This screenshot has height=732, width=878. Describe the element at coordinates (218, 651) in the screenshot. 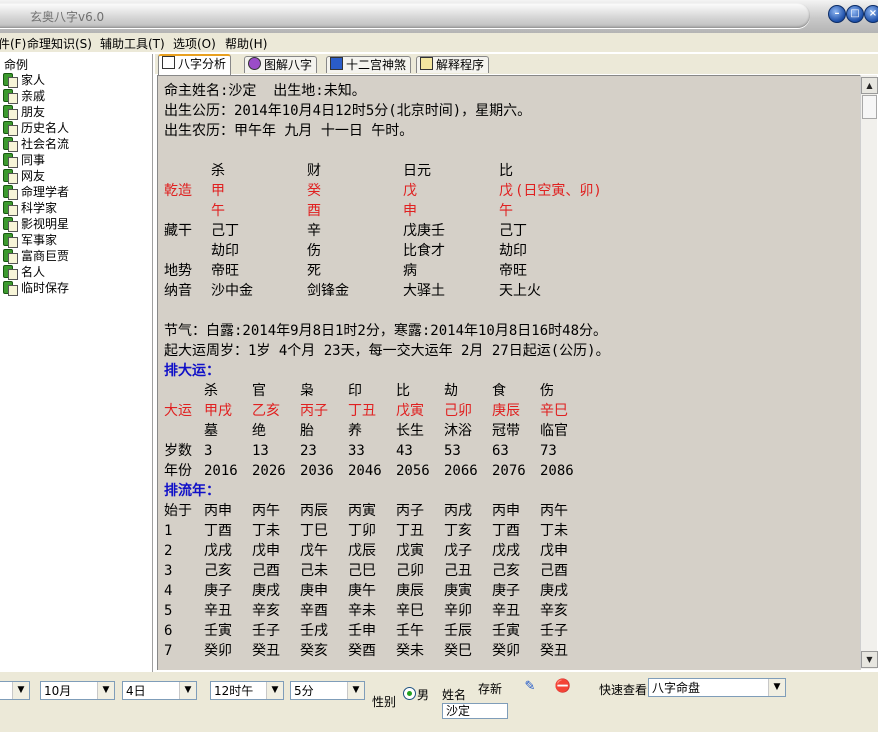

I see `liunian-cell: 癸卯` at that location.